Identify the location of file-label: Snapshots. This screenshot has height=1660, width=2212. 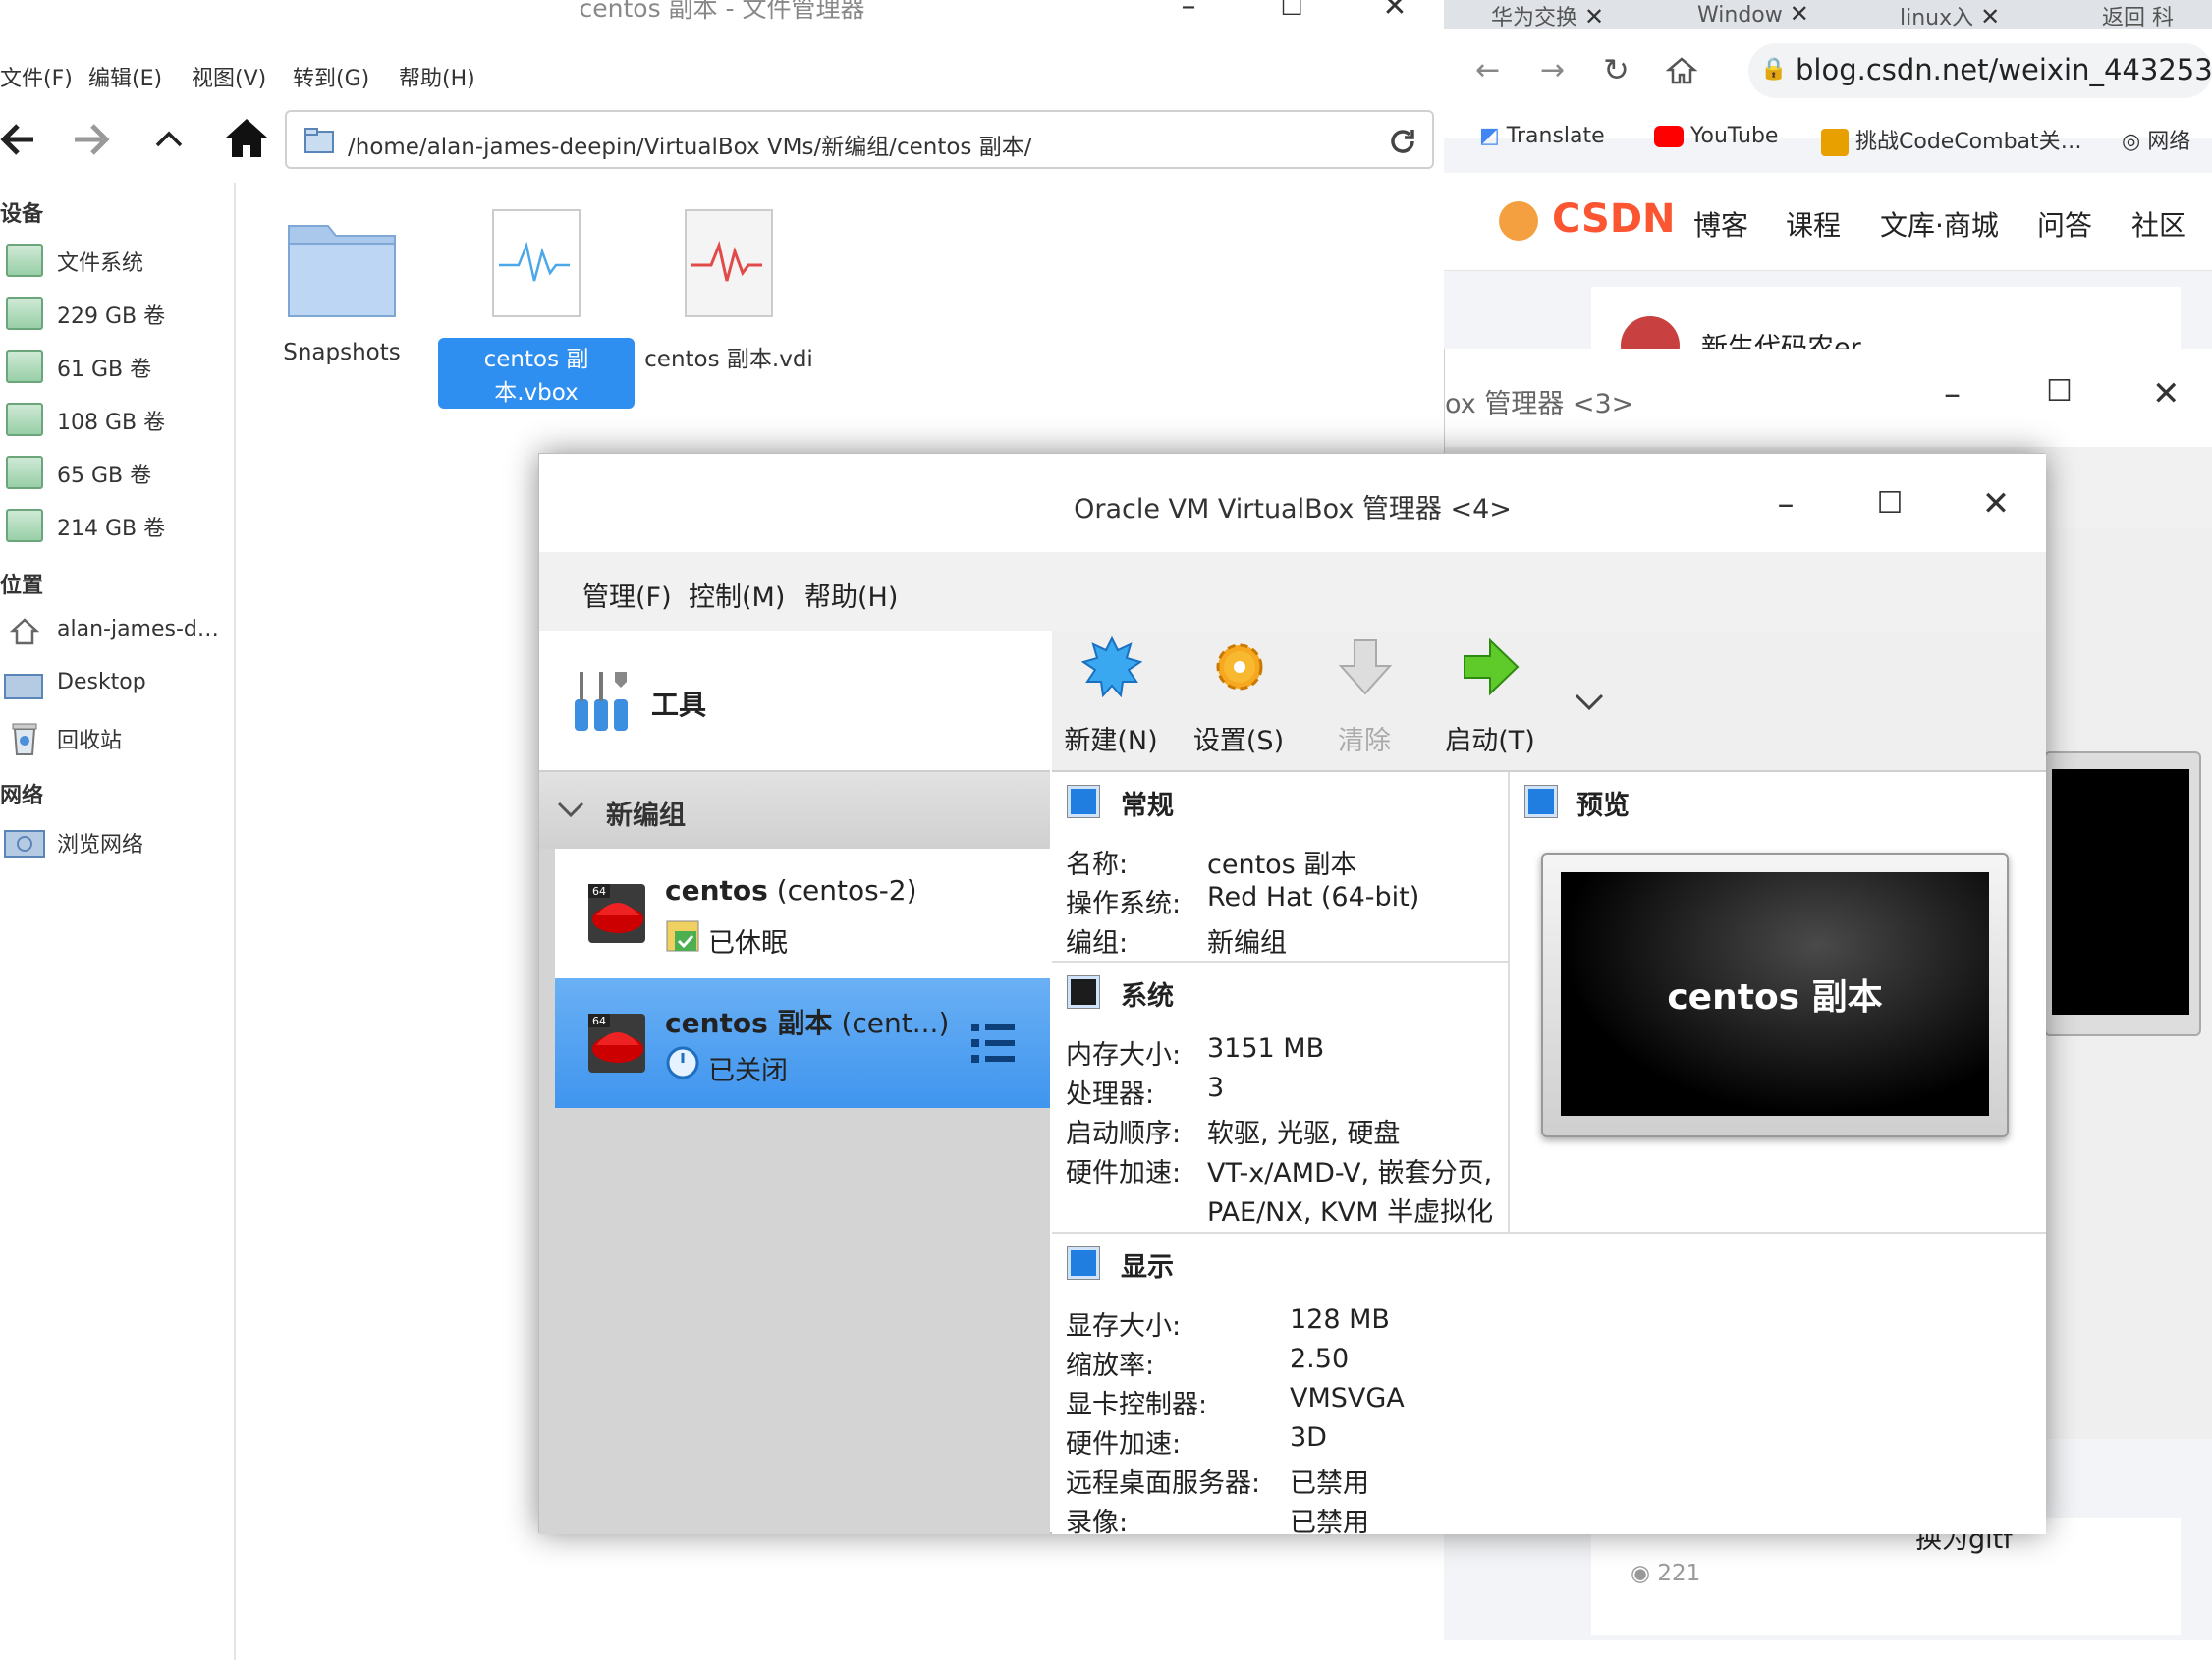
(342, 352).